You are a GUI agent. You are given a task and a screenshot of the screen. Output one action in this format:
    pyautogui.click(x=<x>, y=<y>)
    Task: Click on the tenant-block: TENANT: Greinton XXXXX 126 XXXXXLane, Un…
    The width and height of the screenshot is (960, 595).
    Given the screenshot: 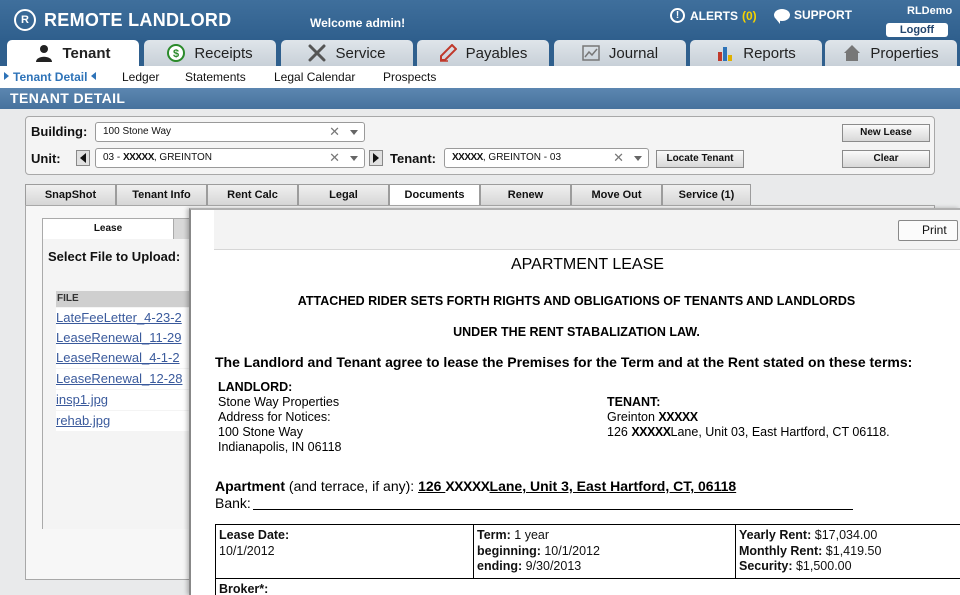 What is the action you would take?
    pyautogui.click(x=748, y=417)
    